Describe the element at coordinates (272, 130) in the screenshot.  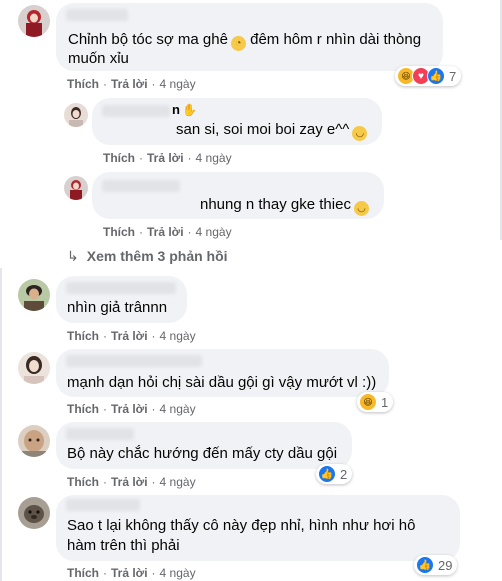
I see `comment-text: san si, soi moi boi zay e^^ ◡` at that location.